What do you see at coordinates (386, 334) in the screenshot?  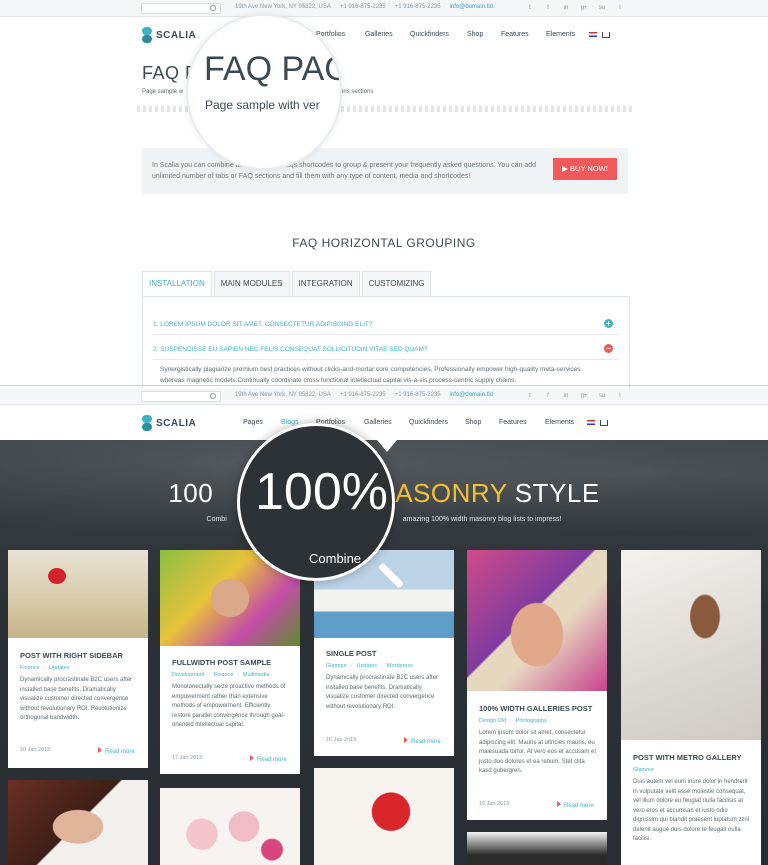 I see `divider` at bounding box center [386, 334].